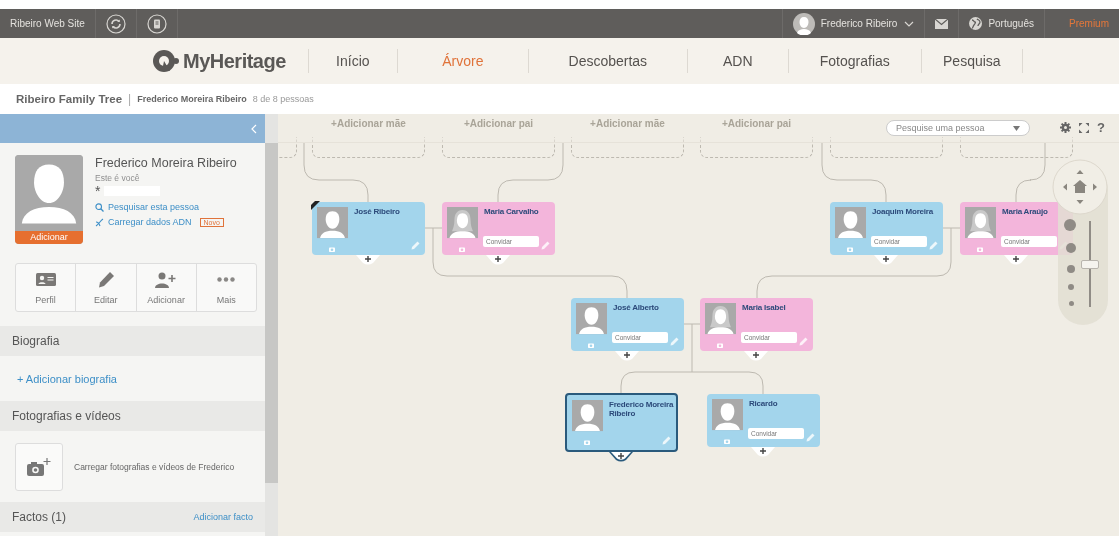 The width and height of the screenshot is (1119, 536). Describe the element at coordinates (855, 61) in the screenshot. I see `nav-tab: Fotografias` at that location.